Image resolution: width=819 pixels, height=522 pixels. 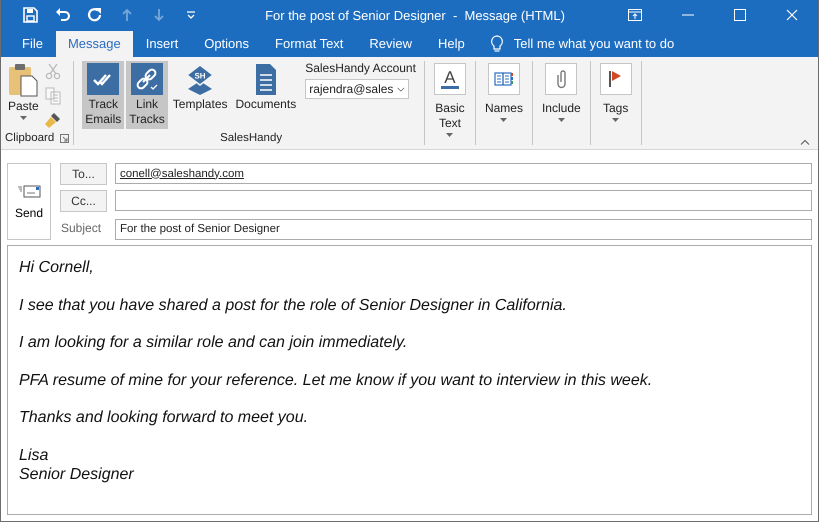 What do you see at coordinates (182, 174) in the screenshot?
I see `recipient-address: conell@saleshandy.com` at bounding box center [182, 174].